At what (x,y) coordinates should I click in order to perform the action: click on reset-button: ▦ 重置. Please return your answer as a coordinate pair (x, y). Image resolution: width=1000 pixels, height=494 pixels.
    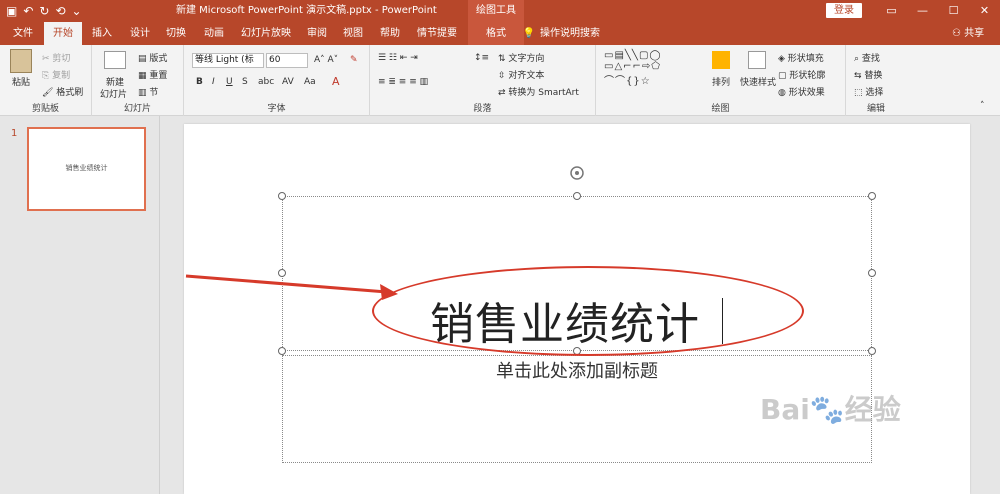
    Looking at the image, I should click on (152, 74).